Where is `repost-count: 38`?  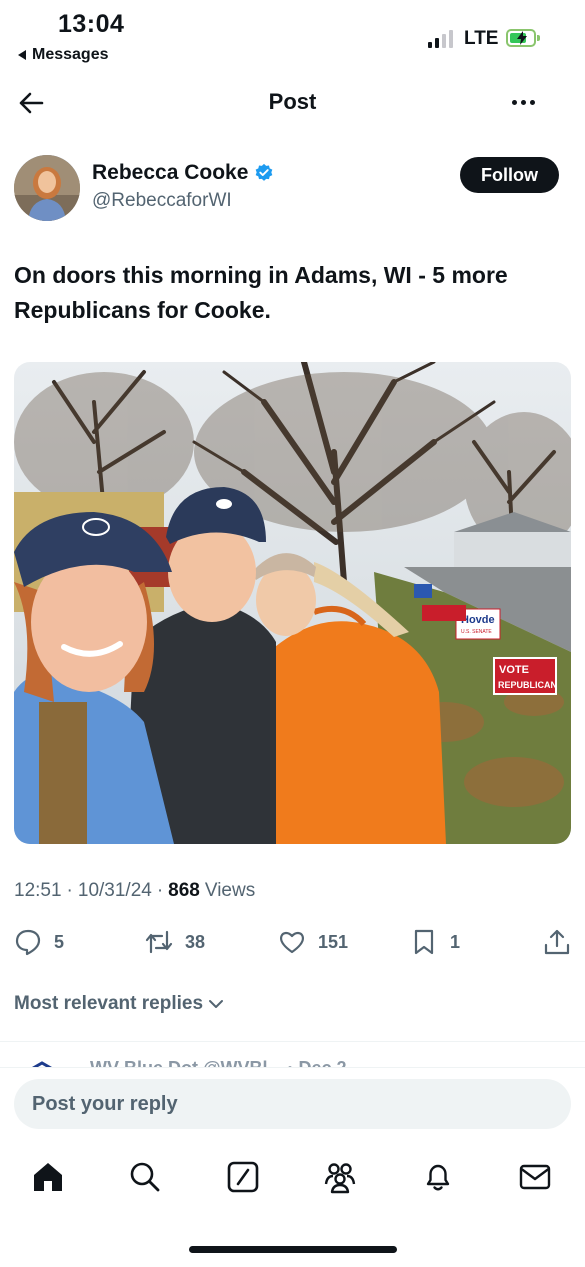
repost-count: 38 is located at coordinates (195, 941).